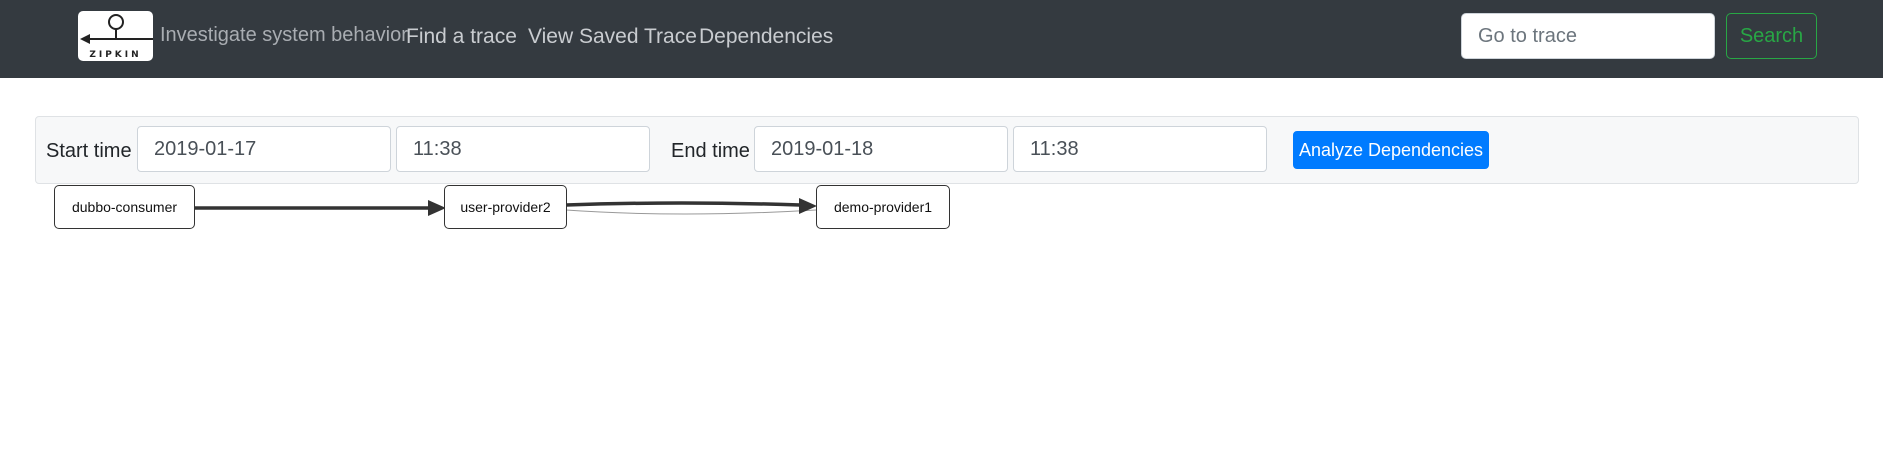 The width and height of the screenshot is (1883, 469). What do you see at coordinates (264, 149) in the screenshot?
I see `start-date-input` at bounding box center [264, 149].